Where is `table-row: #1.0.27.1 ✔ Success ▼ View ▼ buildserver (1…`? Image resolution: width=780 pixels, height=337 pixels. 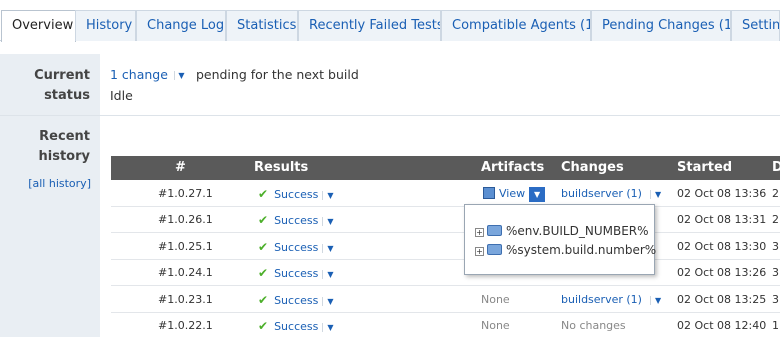
table-row: #1.0.27.1 ✔ Success ▼ View ▼ buildserver (1… is located at coordinates (445, 194).